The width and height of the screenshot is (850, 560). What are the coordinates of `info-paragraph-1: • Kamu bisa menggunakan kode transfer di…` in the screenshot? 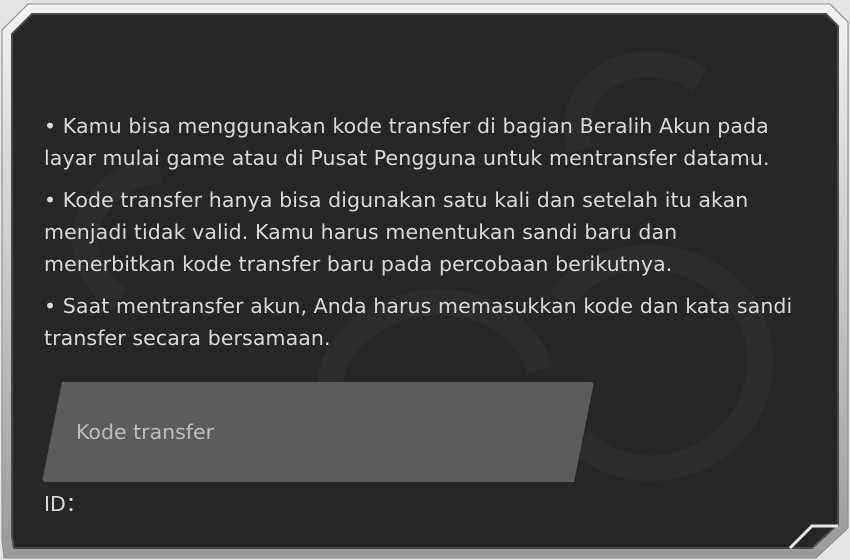 It's located at (407, 142).